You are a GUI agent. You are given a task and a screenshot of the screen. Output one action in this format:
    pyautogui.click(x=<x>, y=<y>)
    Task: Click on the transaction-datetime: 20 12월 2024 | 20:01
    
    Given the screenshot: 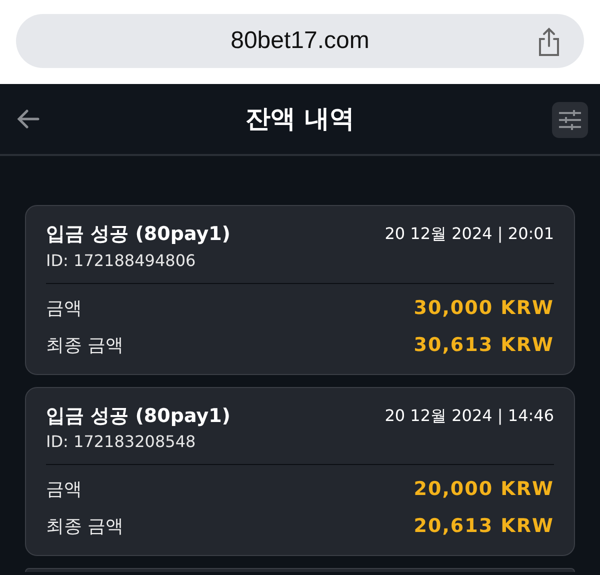 What is the action you would take?
    pyautogui.click(x=469, y=234)
    